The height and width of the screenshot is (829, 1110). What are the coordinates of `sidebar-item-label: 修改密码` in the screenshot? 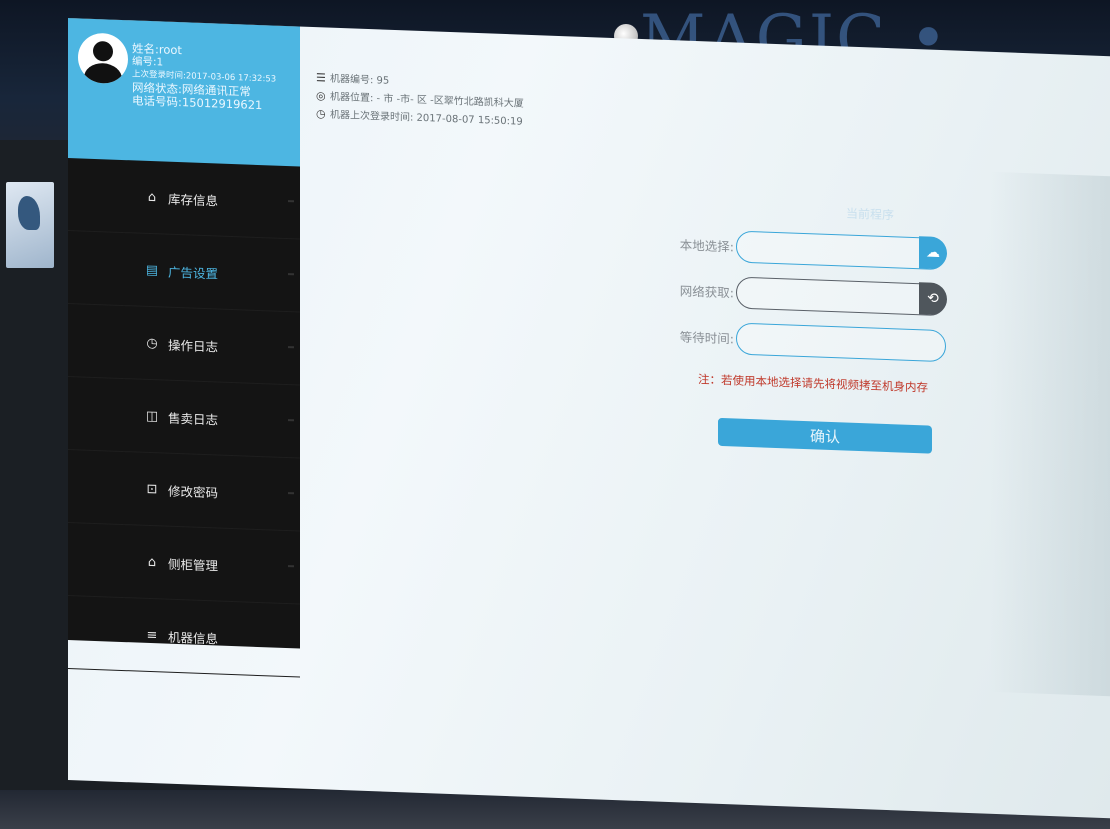 It's located at (193, 492).